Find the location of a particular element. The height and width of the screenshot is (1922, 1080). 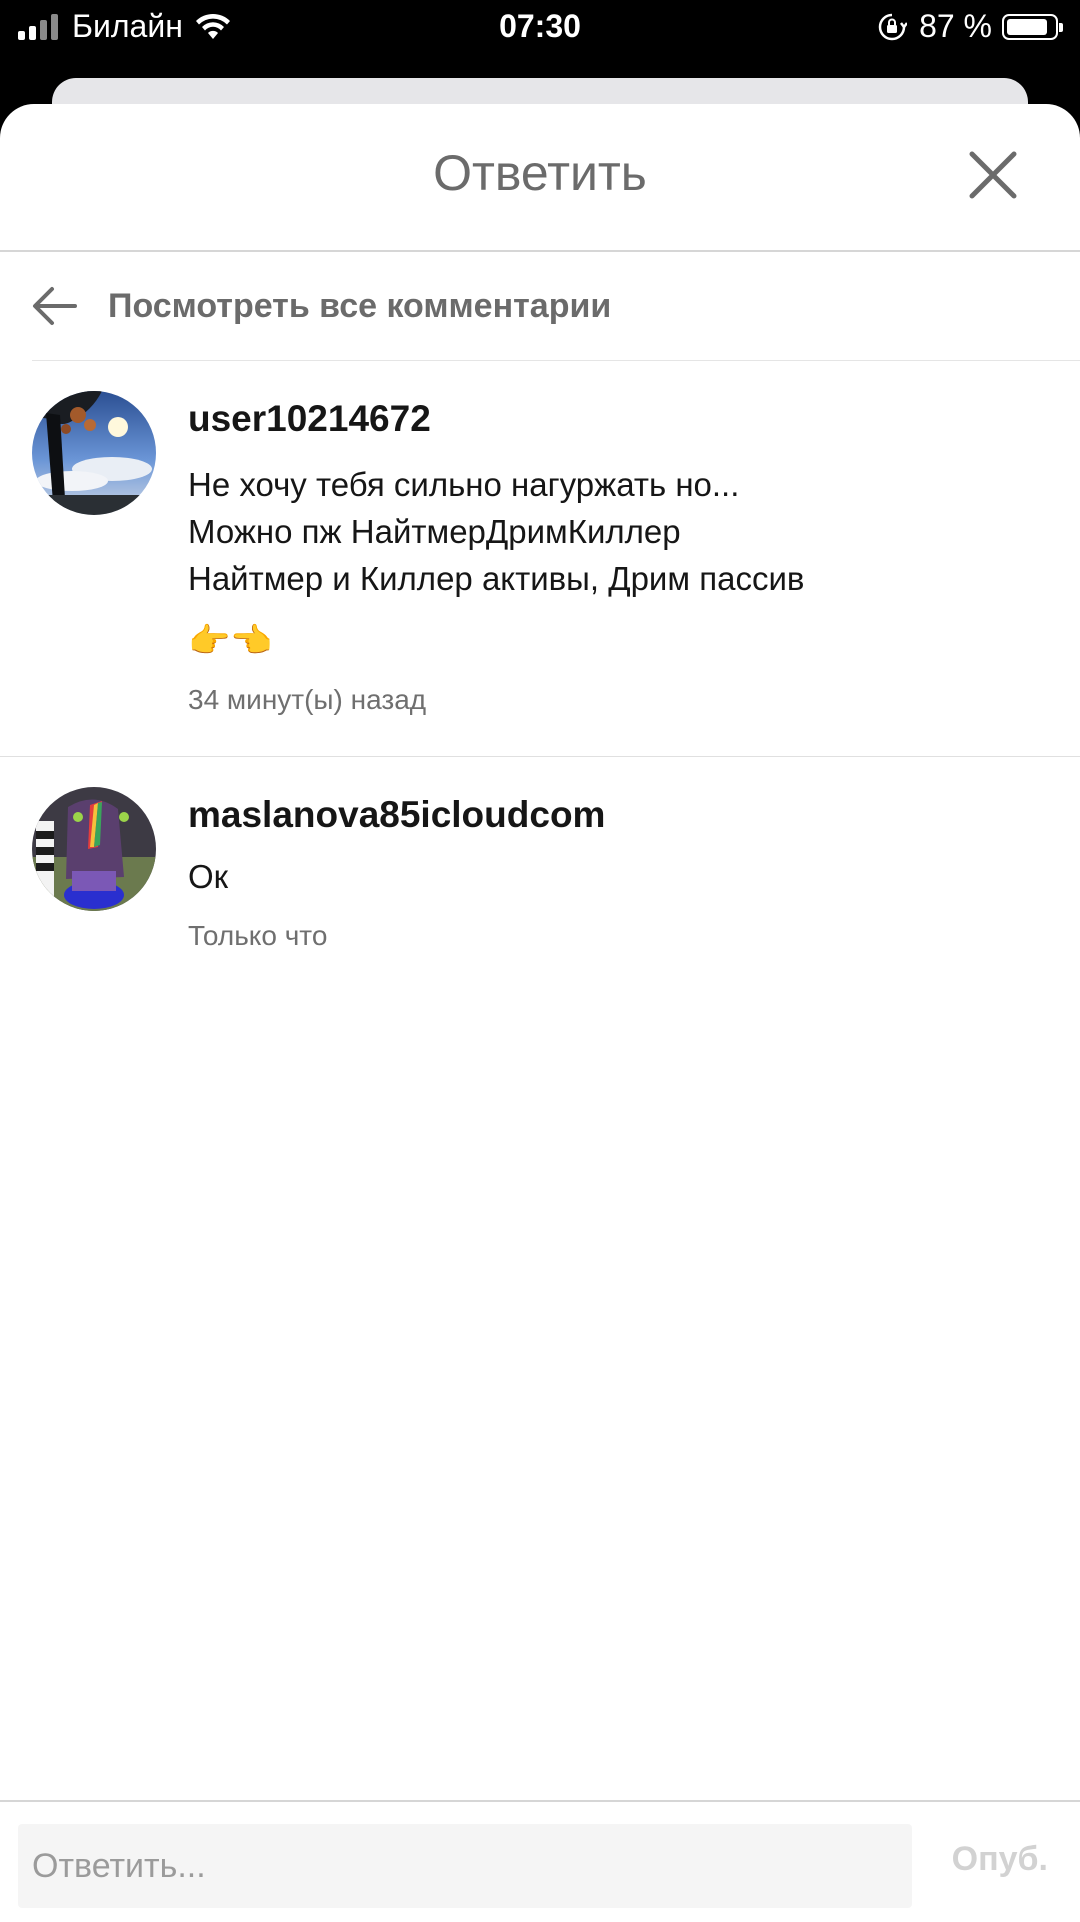

view-all-comments-link: Посмотреть все комментарии is located at coordinates (556, 306).